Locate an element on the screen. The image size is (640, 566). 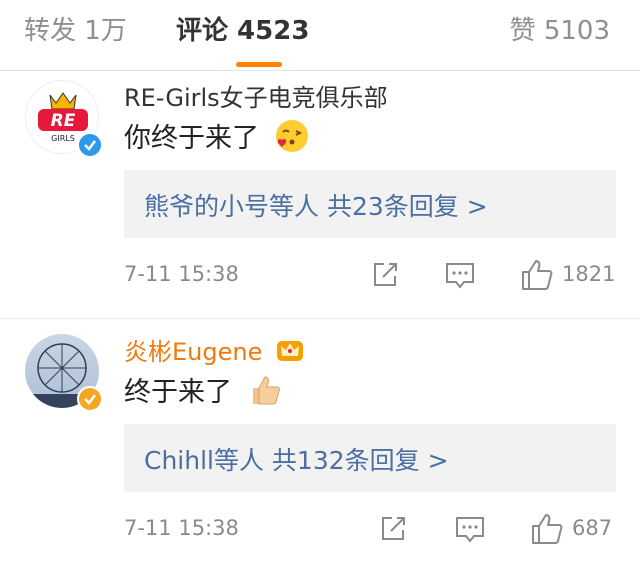
svg-text: GIRLS is located at coordinates (63, 138).